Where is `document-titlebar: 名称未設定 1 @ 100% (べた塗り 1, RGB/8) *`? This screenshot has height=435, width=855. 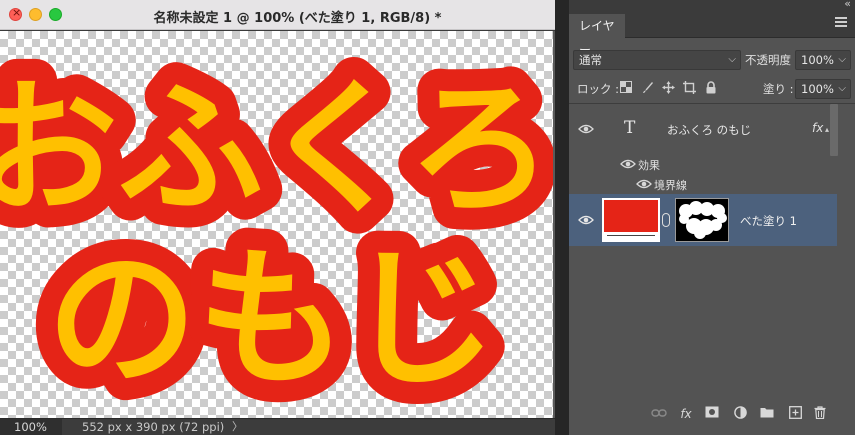
document-titlebar: 名称未設定 1 @ 100% (べた塗り 1, RGB/8) * is located at coordinates (277, 15).